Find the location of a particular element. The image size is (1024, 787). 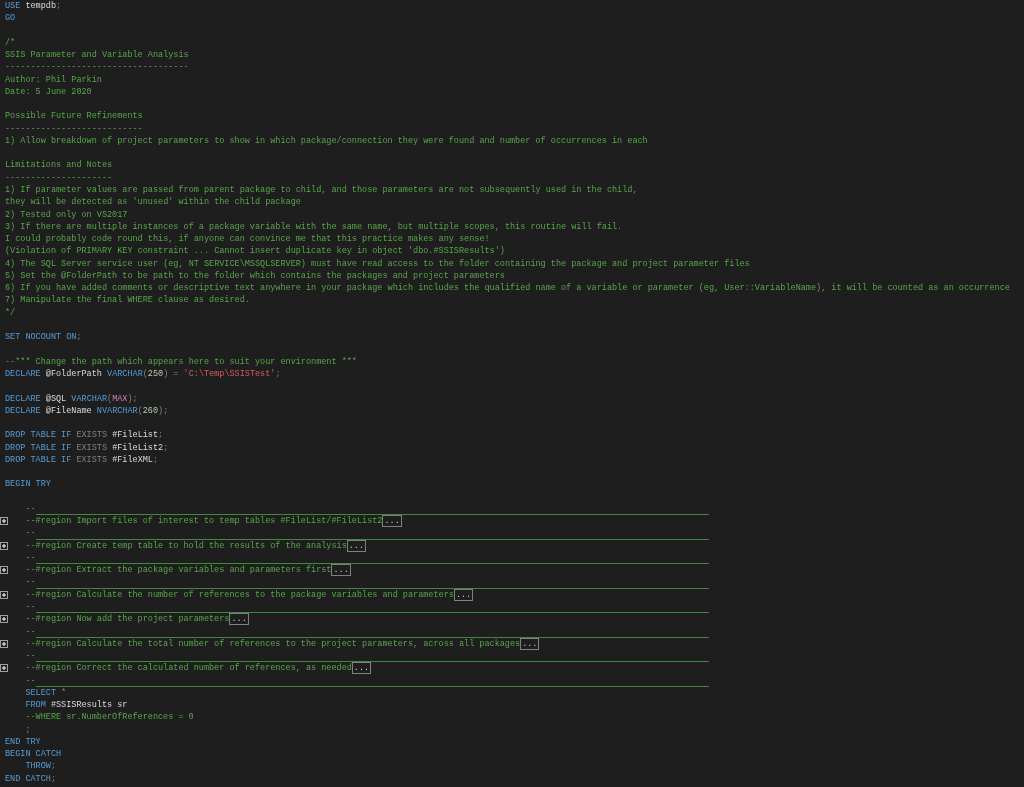

code-line: ------------------------------------ is located at coordinates (97, 67).